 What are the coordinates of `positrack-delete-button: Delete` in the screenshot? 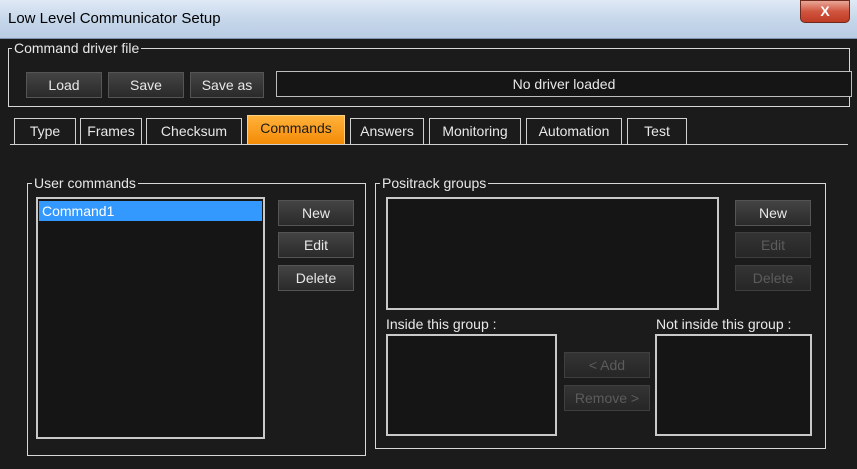 It's located at (773, 278).